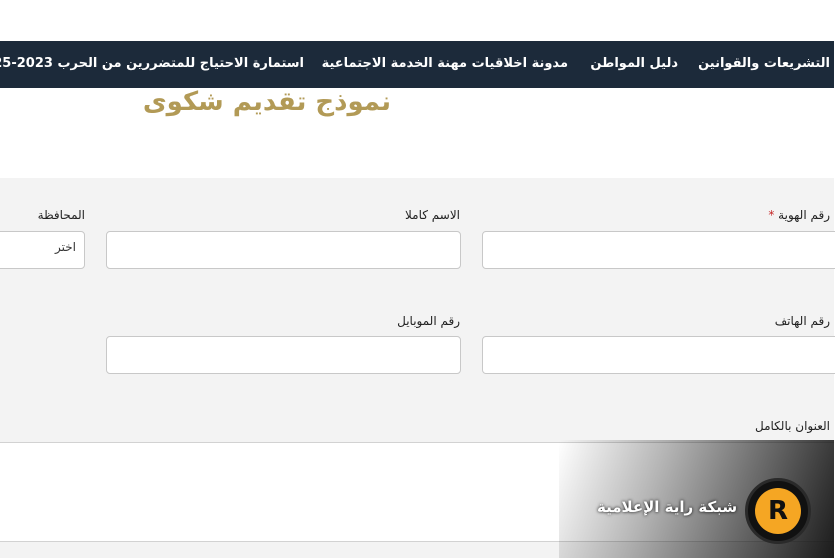 The image size is (835, 558). I want to click on id-number-label-text: رقم الهوية, so click(805, 215).